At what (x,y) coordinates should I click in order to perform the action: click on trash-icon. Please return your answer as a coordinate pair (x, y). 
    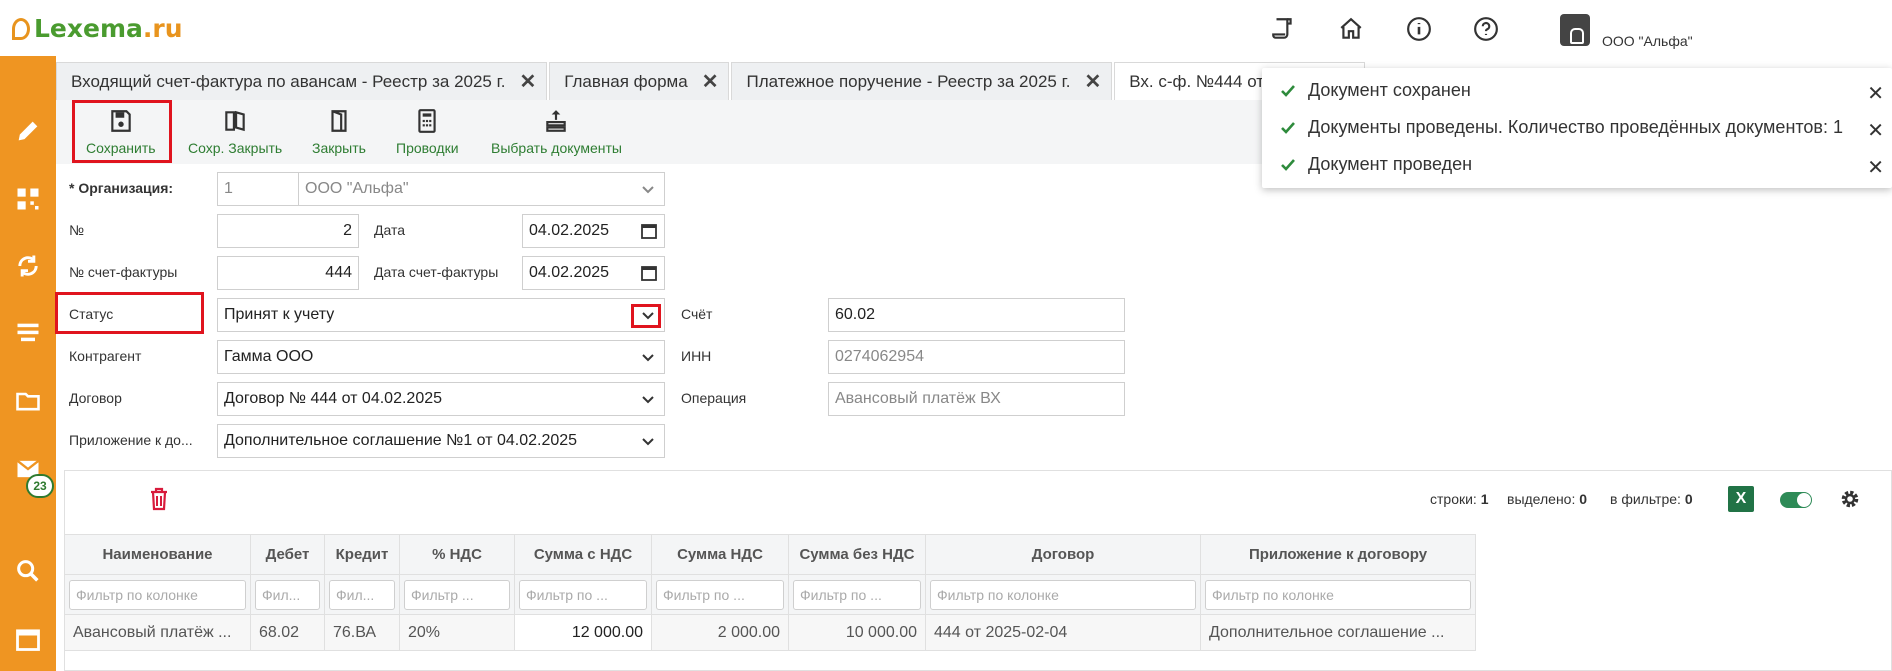
    Looking at the image, I should click on (159, 499).